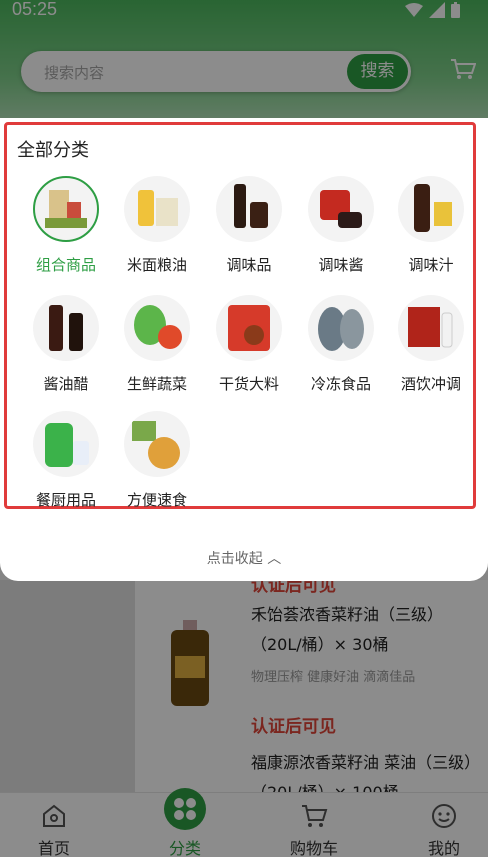 The height and width of the screenshot is (857, 488). I want to click on category-item-dry-spices: 干货大料, so click(249, 344).